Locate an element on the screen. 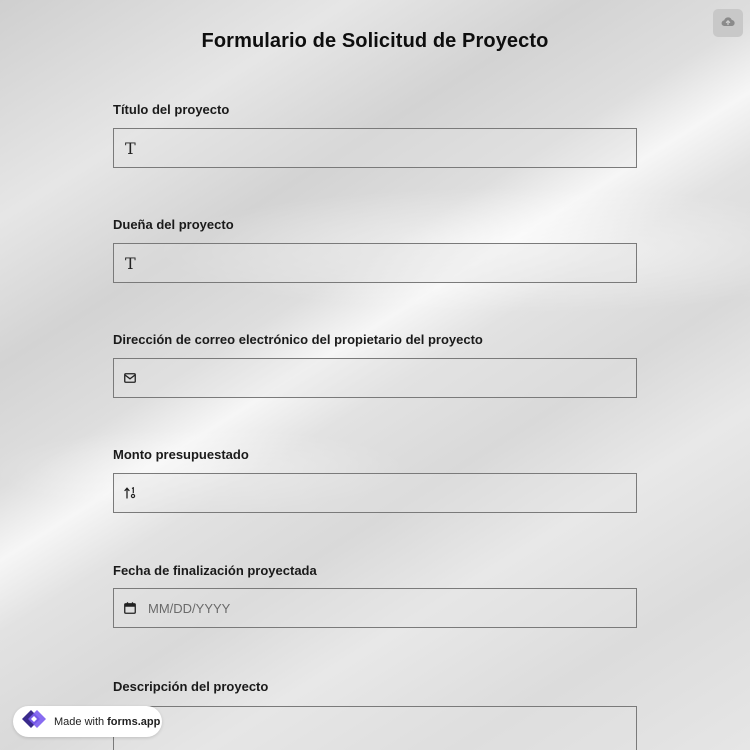 This screenshot has width=750, height=750. field-project-title: Título del proyecto T is located at coordinates (375, 134).